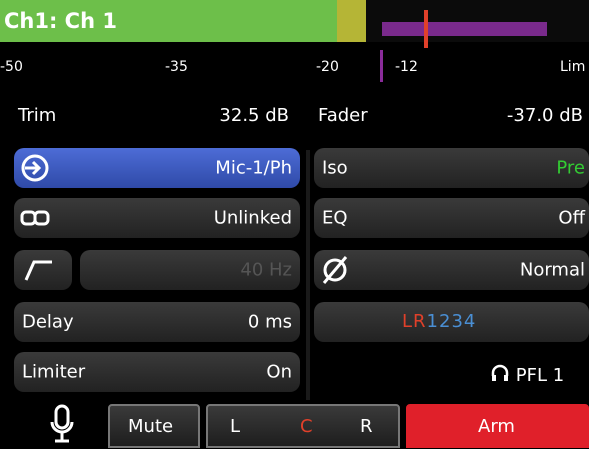  I want to click on routing-display: LR1234, so click(439, 321).